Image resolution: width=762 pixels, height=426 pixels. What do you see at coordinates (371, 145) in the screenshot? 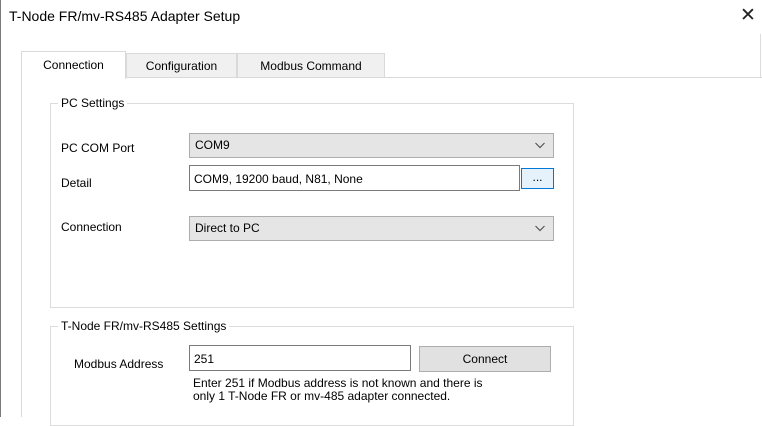
I see `pc-com-port-select: COM9` at bounding box center [371, 145].